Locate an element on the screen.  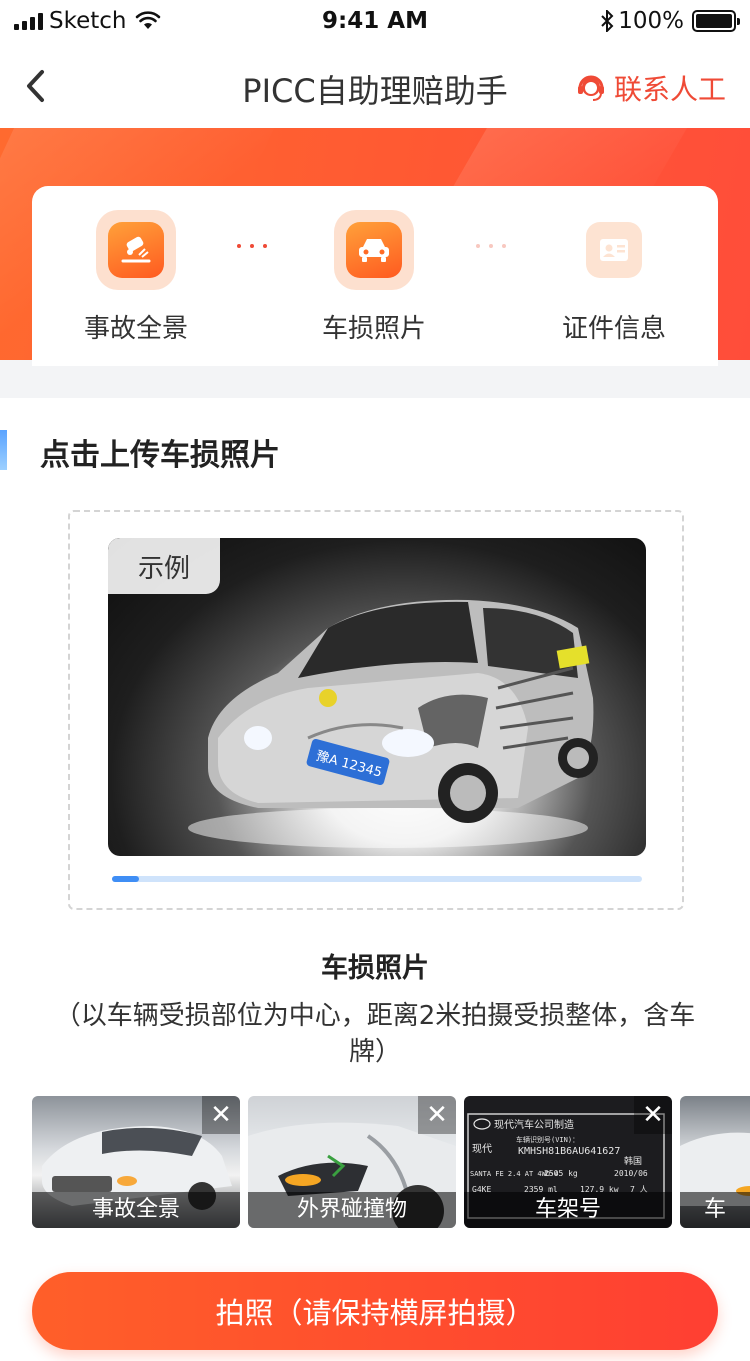
upload-progress-bar is located at coordinates (377, 879).